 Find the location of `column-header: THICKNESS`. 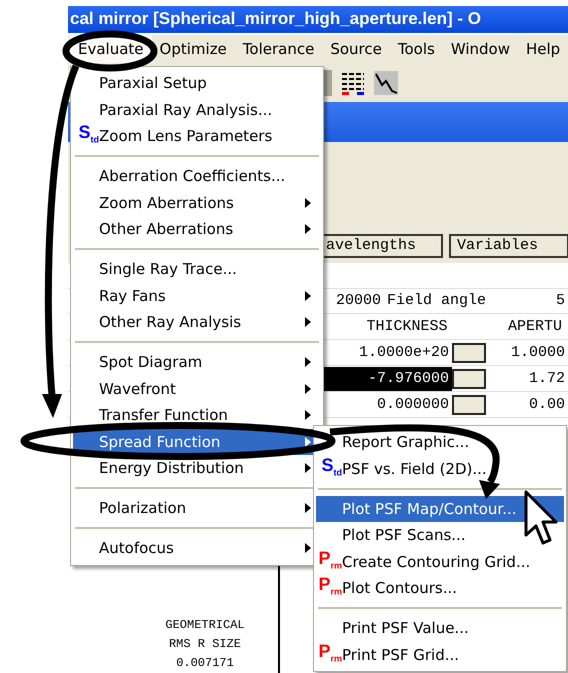

column-header: THICKNESS is located at coordinates (406, 326).